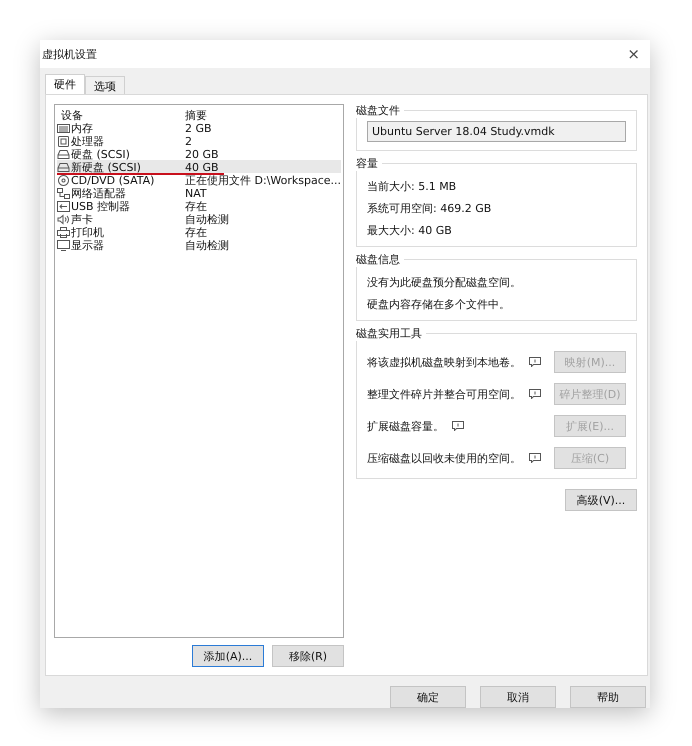 This screenshot has width=692, height=746. I want to click on device-name: USB 控制器, so click(100, 206).